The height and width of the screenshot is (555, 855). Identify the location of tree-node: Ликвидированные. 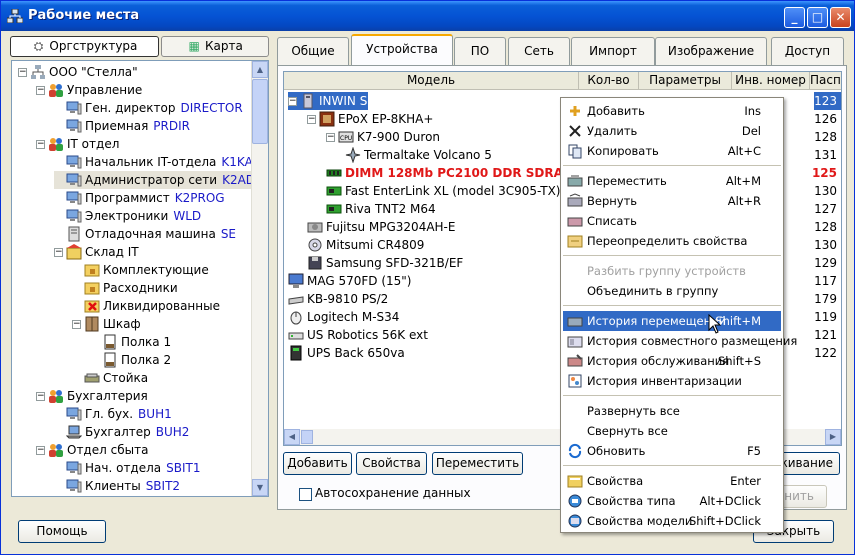
(146, 306).